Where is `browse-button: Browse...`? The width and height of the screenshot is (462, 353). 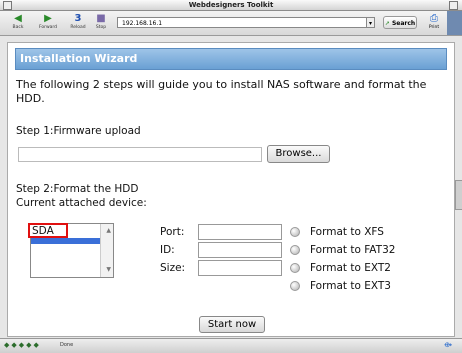 browse-button: Browse... is located at coordinates (298, 154).